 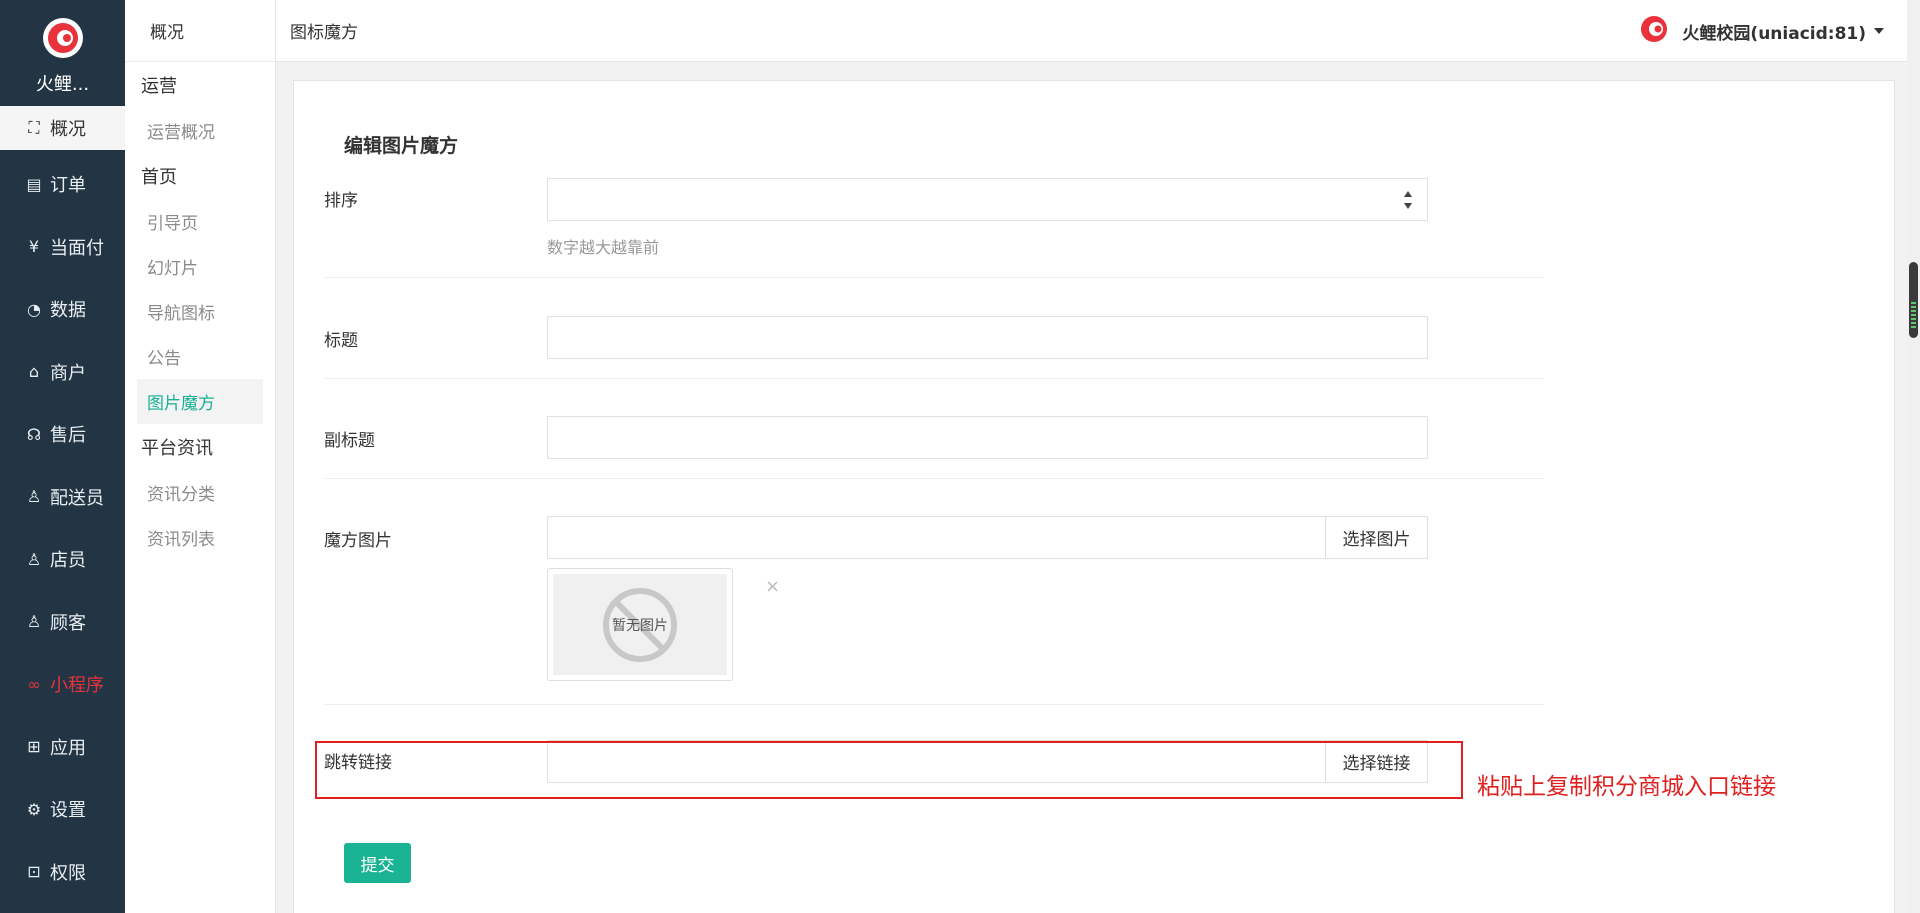 I want to click on user-logo-icon, so click(x=1654, y=31).